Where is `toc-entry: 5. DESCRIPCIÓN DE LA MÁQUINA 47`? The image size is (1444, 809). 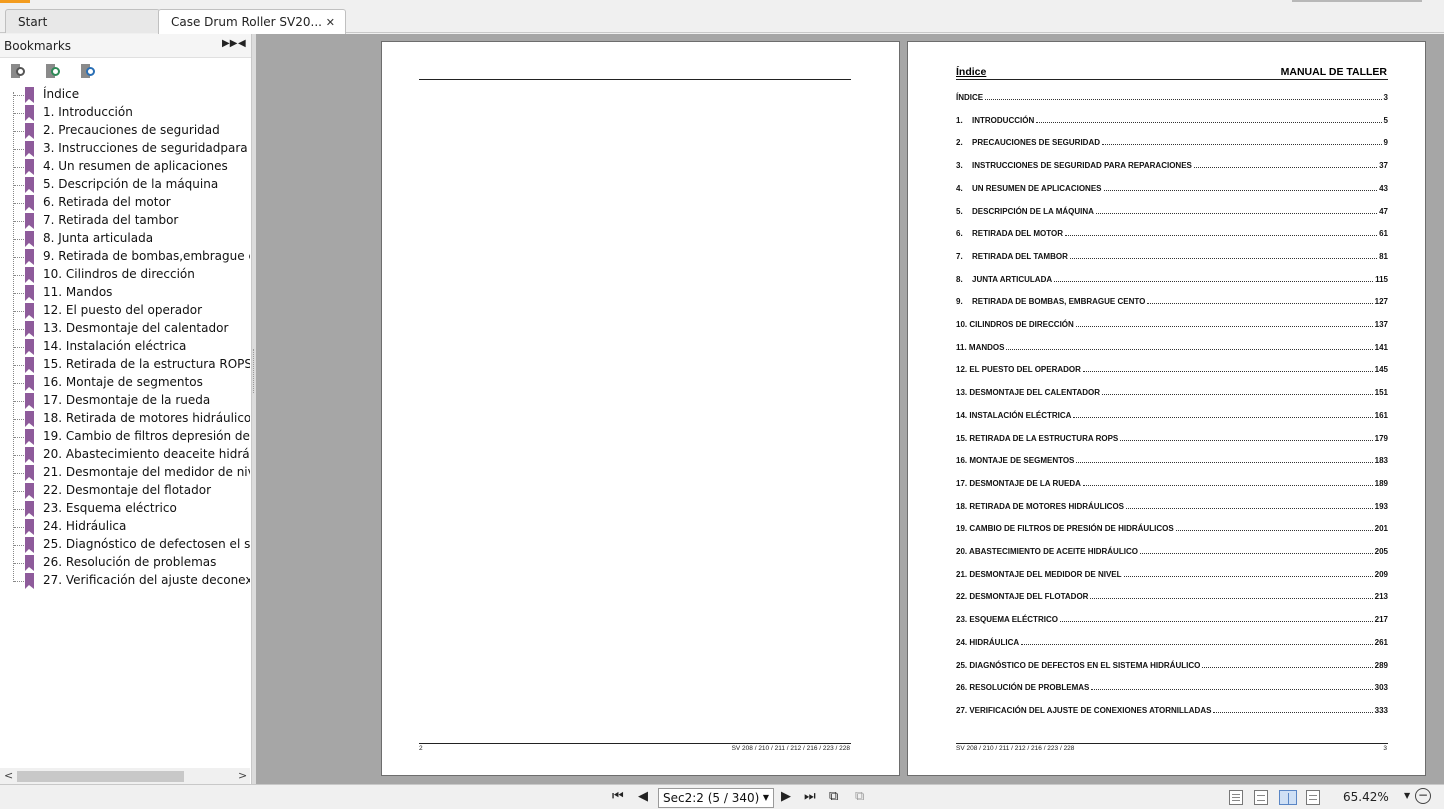 toc-entry: 5. DESCRIPCIÓN DE LA MÁQUINA 47 is located at coordinates (1172, 213).